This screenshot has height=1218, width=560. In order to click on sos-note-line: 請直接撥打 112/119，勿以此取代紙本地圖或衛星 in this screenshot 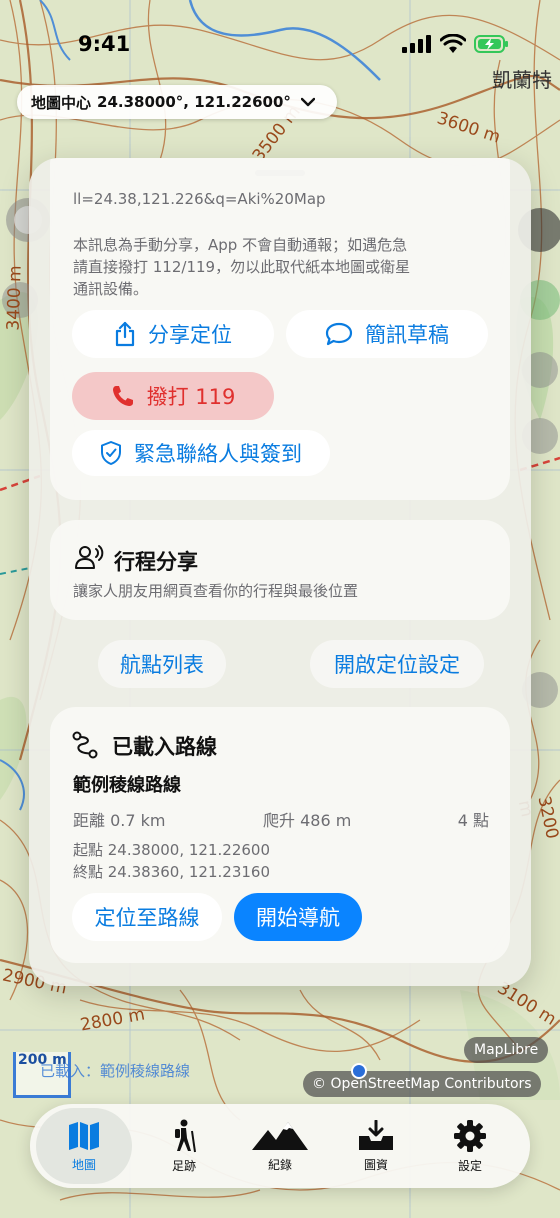, I will do `click(242, 267)`.